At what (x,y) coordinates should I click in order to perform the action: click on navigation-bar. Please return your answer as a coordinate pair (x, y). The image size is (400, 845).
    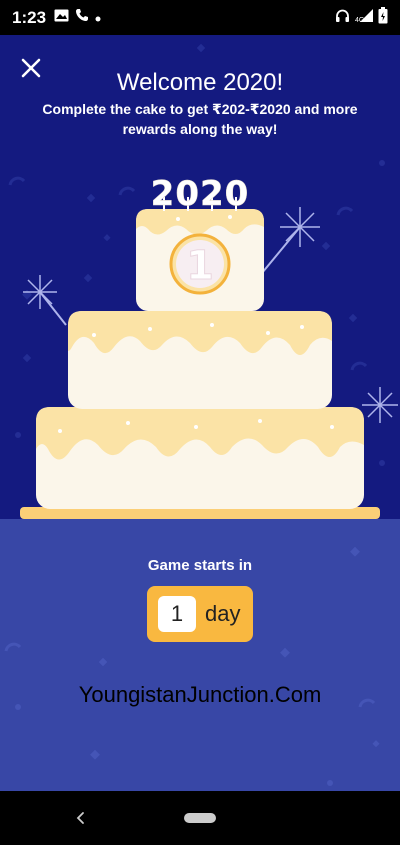
    Looking at the image, I should click on (200, 818).